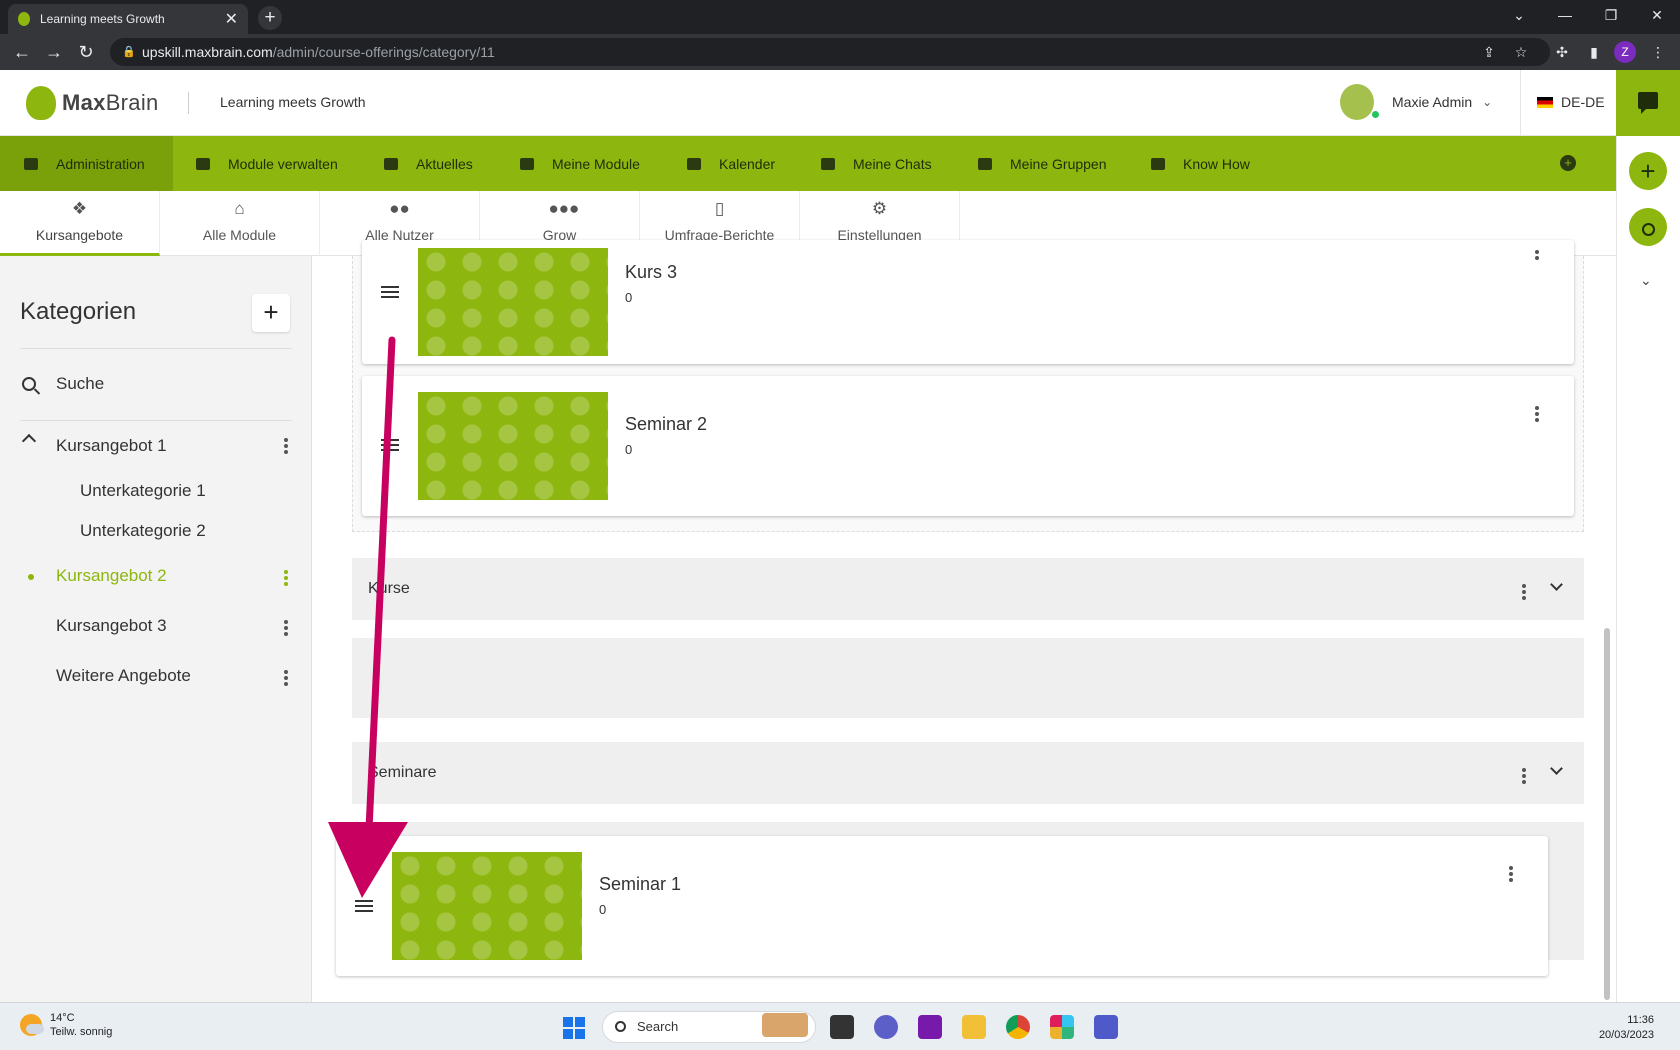  What do you see at coordinates (22, 52) in the screenshot?
I see `back-arrow-icon: ←` at bounding box center [22, 52].